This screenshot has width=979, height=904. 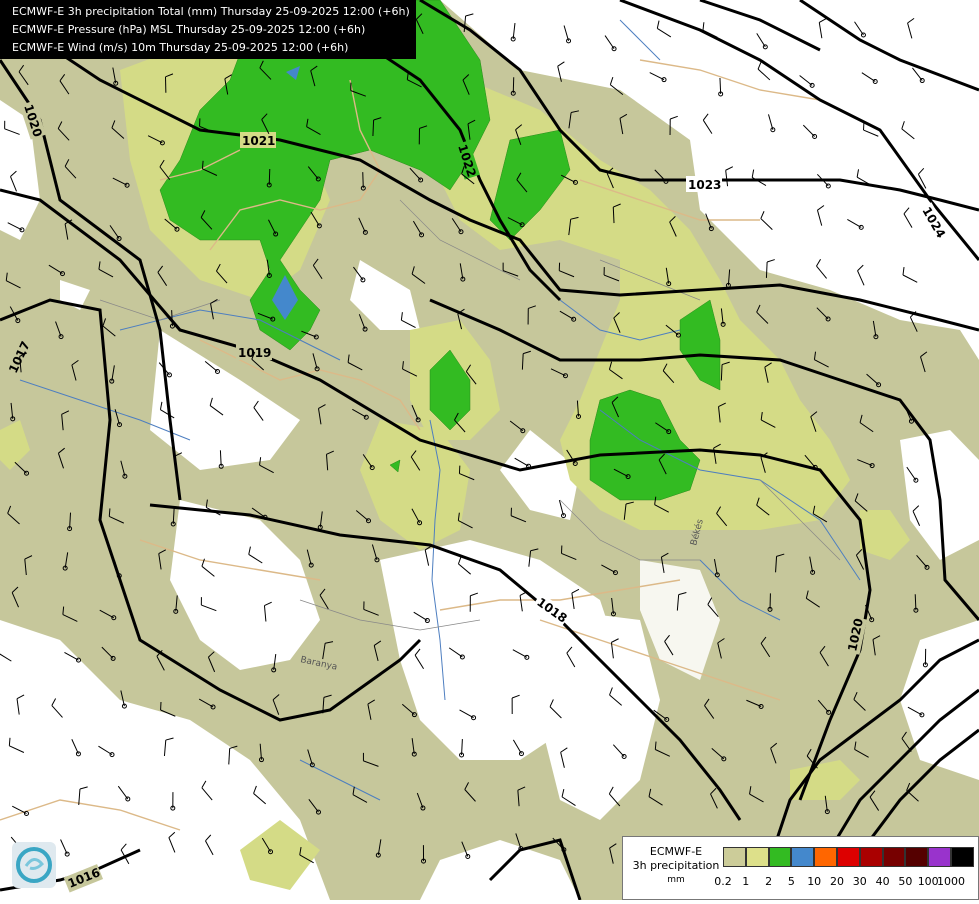 I want to click on legend-tick: 40, so click(x=883, y=881).